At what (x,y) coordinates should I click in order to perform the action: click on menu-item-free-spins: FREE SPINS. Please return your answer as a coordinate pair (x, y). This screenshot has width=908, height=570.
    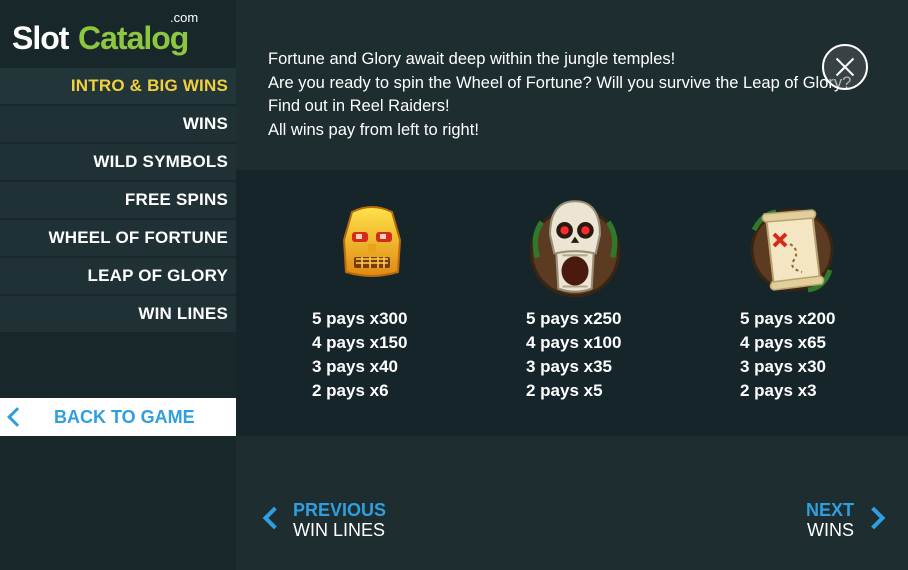
    Looking at the image, I should click on (118, 200).